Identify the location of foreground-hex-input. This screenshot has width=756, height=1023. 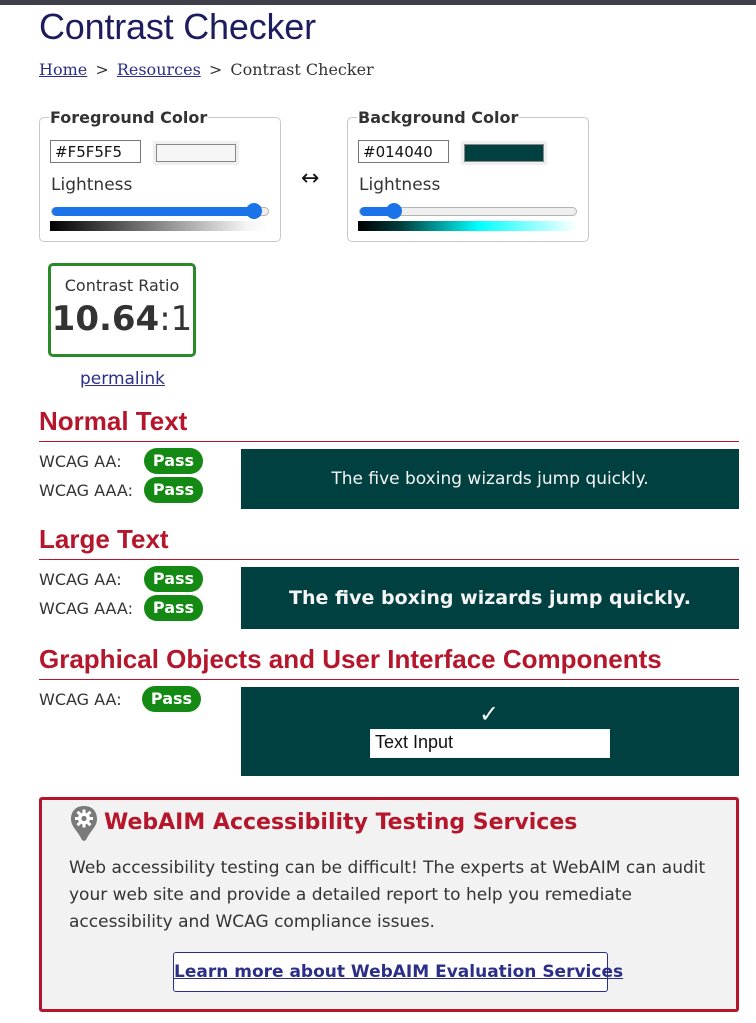
(95, 151).